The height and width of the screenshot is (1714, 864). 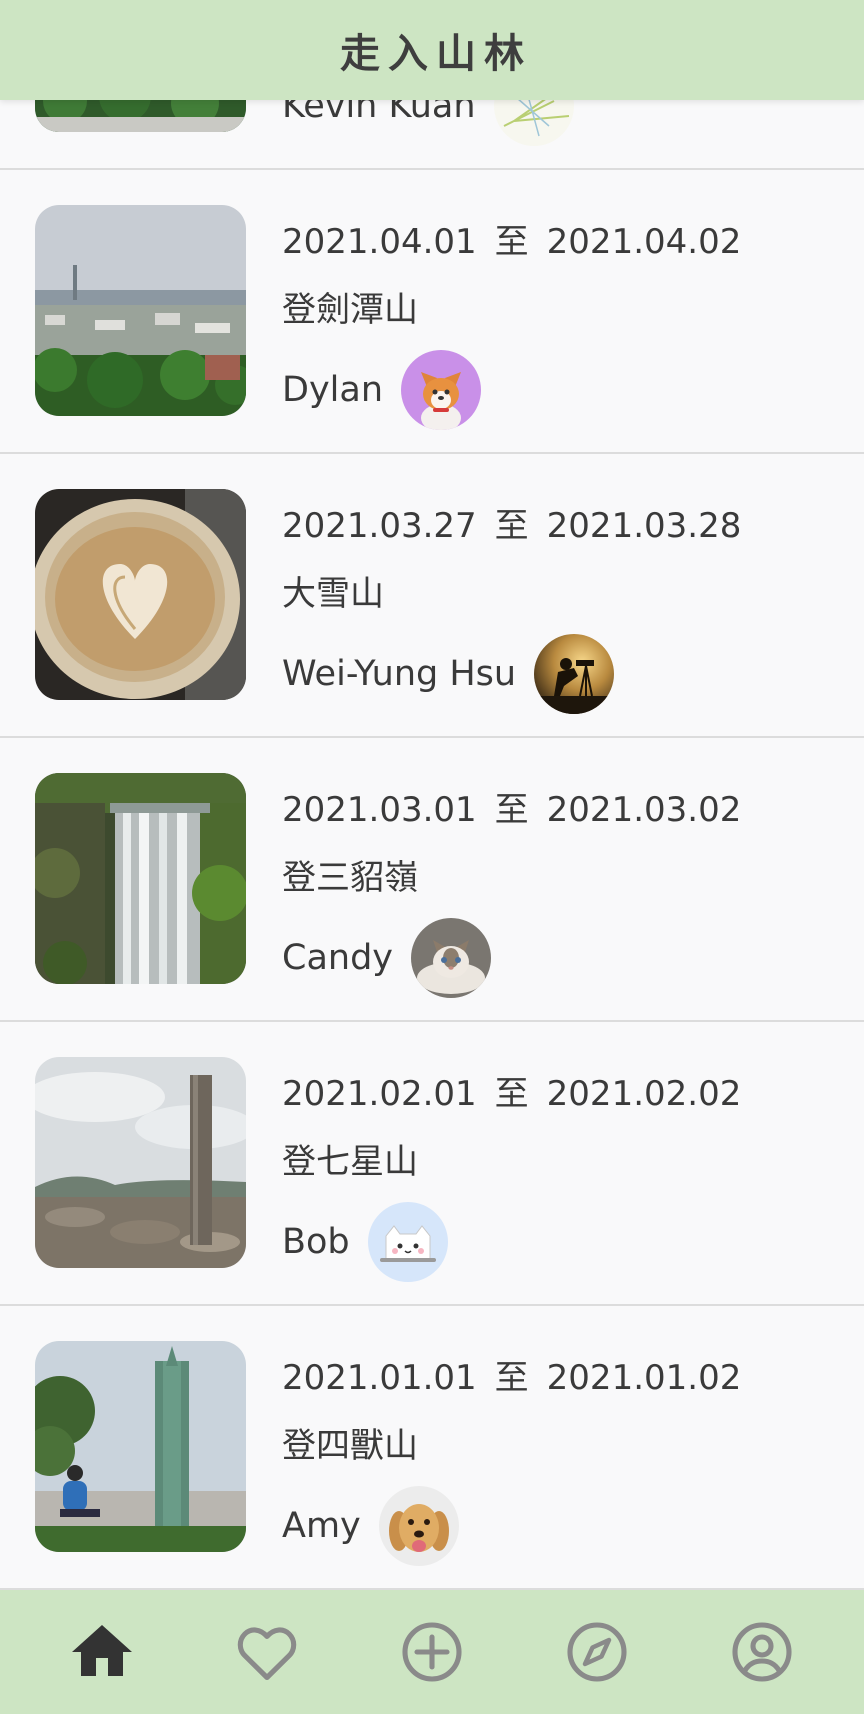 I want to click on nav-account, so click(x=762, y=1652).